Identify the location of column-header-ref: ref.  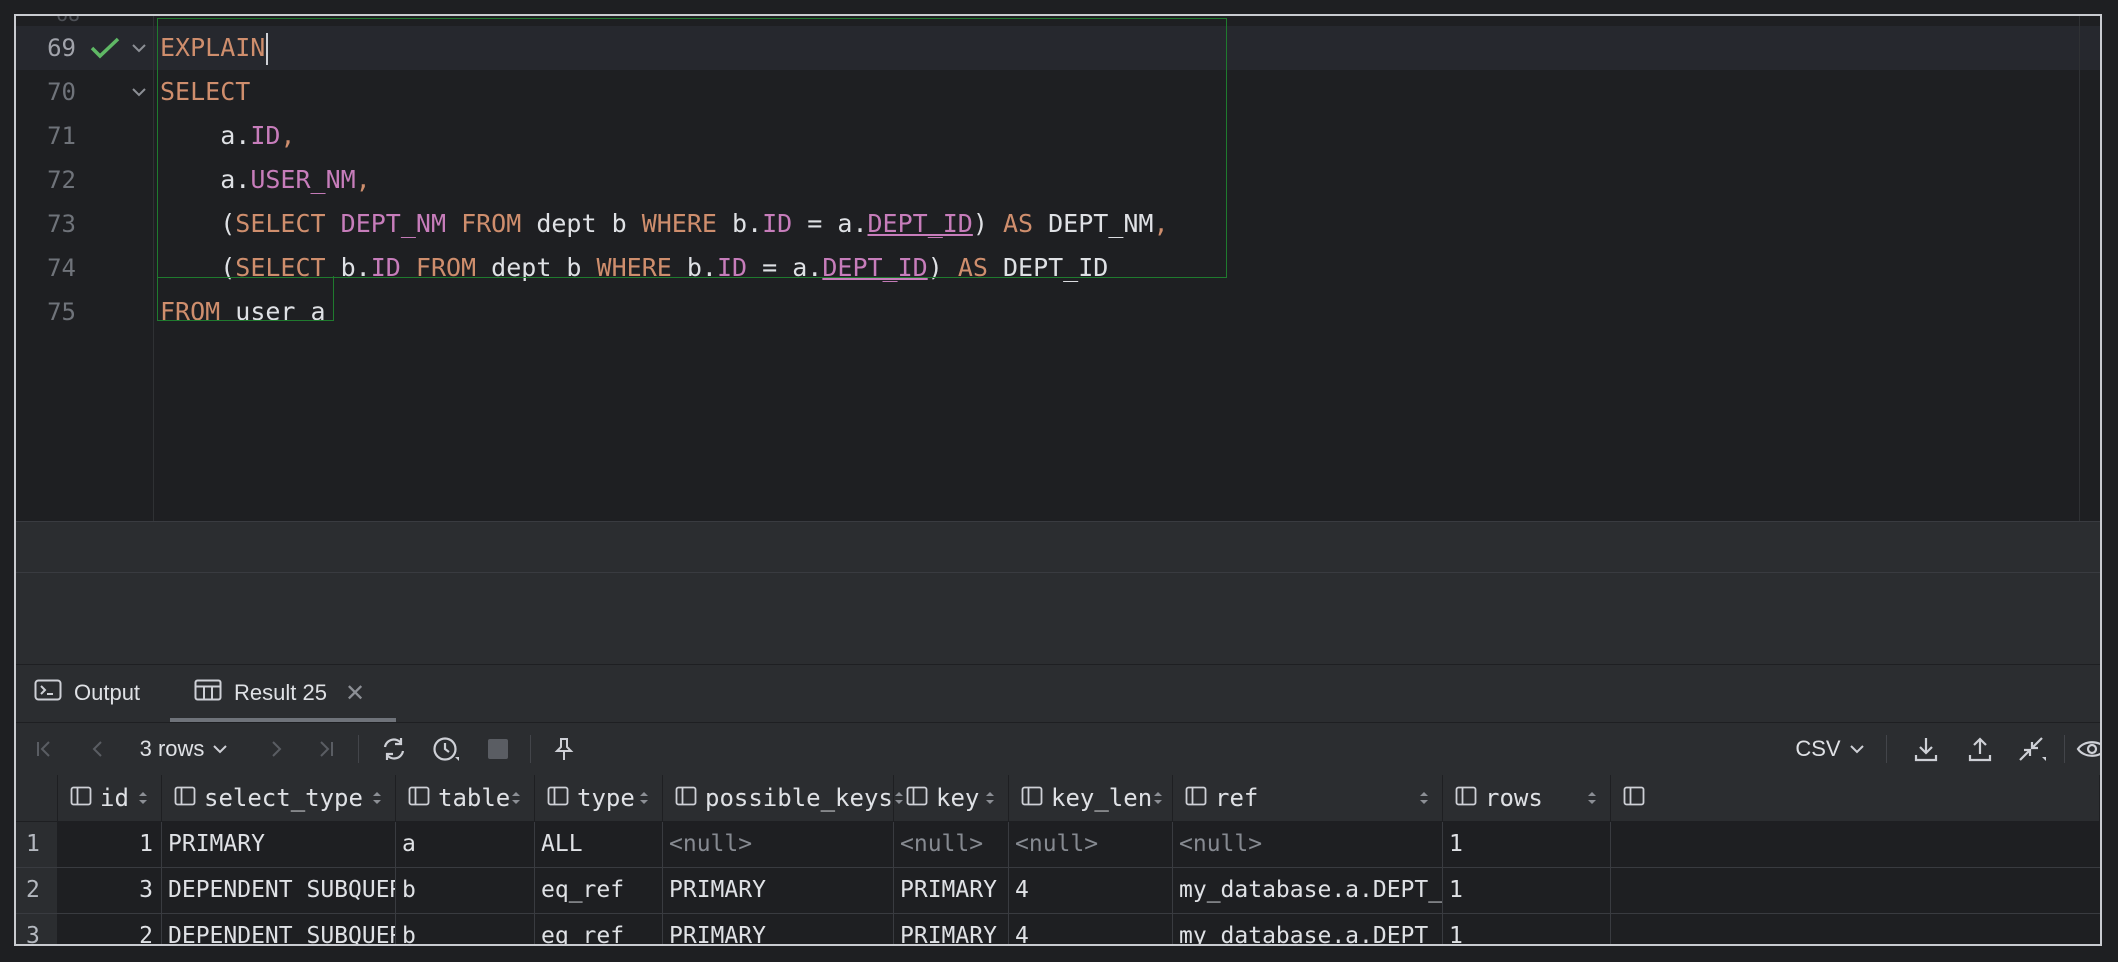
(1308, 798).